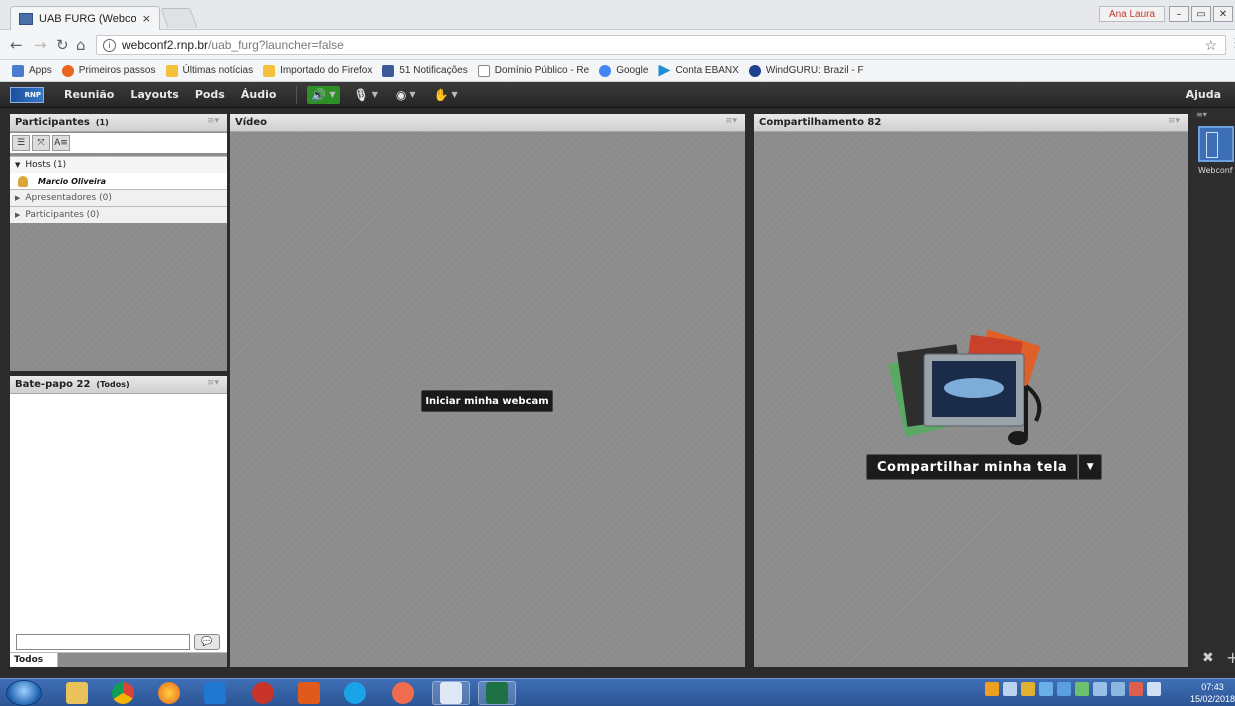 This screenshot has height=706, width=1235. What do you see at coordinates (497, 693) in the screenshot?
I see `taskbar-excel` at bounding box center [497, 693].